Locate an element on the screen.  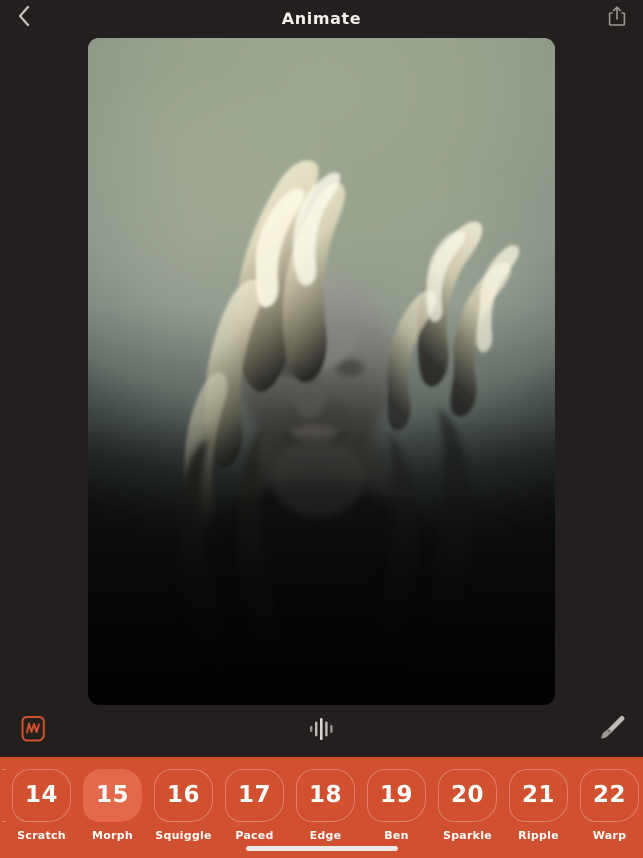
effect-item-ripple: 21 Ripple is located at coordinates (538, 805).